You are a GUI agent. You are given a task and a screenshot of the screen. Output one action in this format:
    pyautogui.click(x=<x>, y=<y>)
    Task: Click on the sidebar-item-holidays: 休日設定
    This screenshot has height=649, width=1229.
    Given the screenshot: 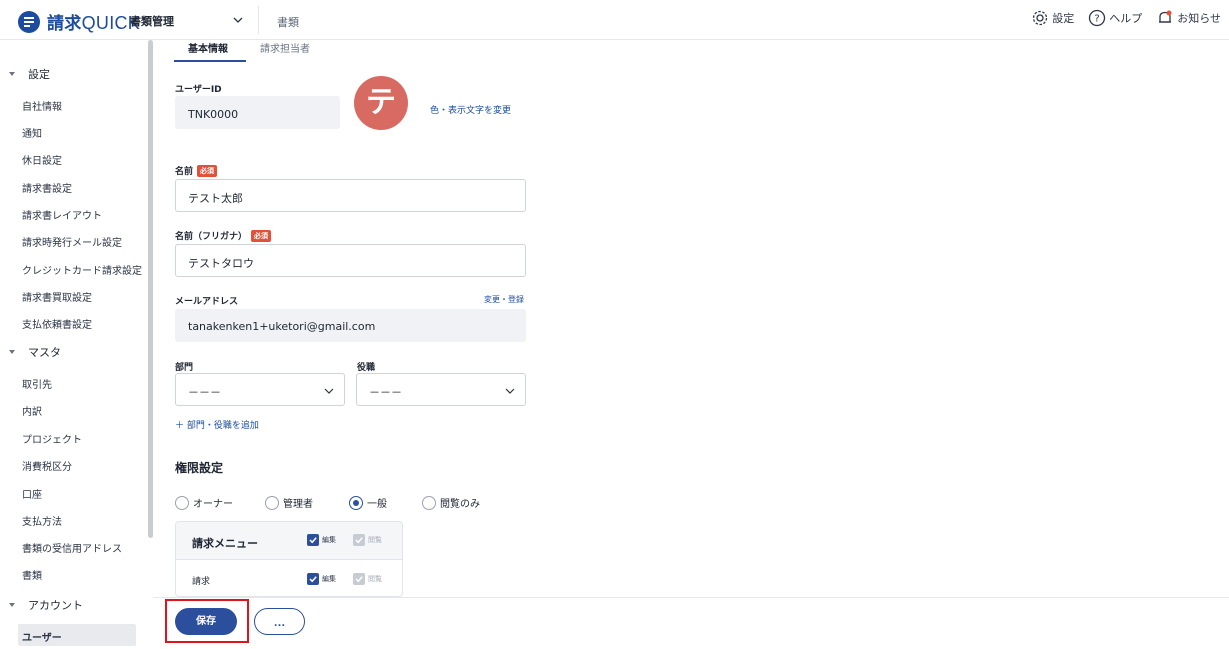 What is the action you would take?
    pyautogui.click(x=42, y=159)
    